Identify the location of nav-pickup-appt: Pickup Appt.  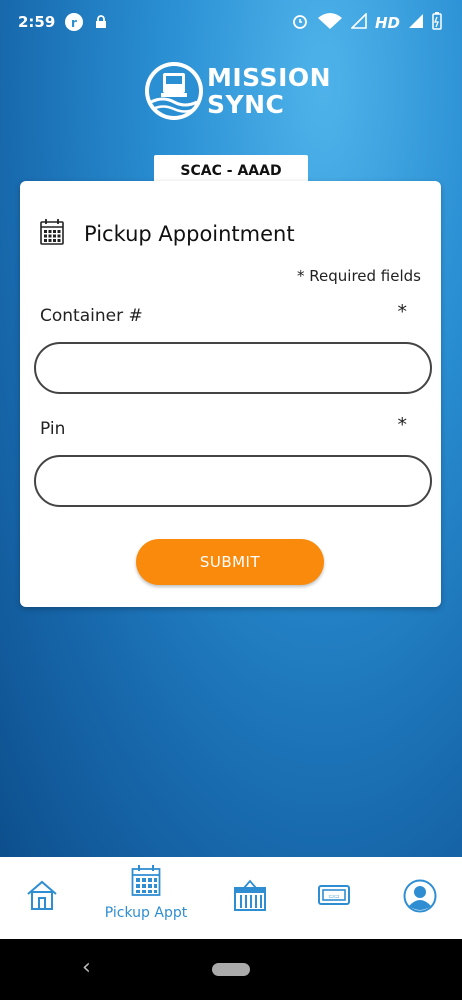
(146, 893).